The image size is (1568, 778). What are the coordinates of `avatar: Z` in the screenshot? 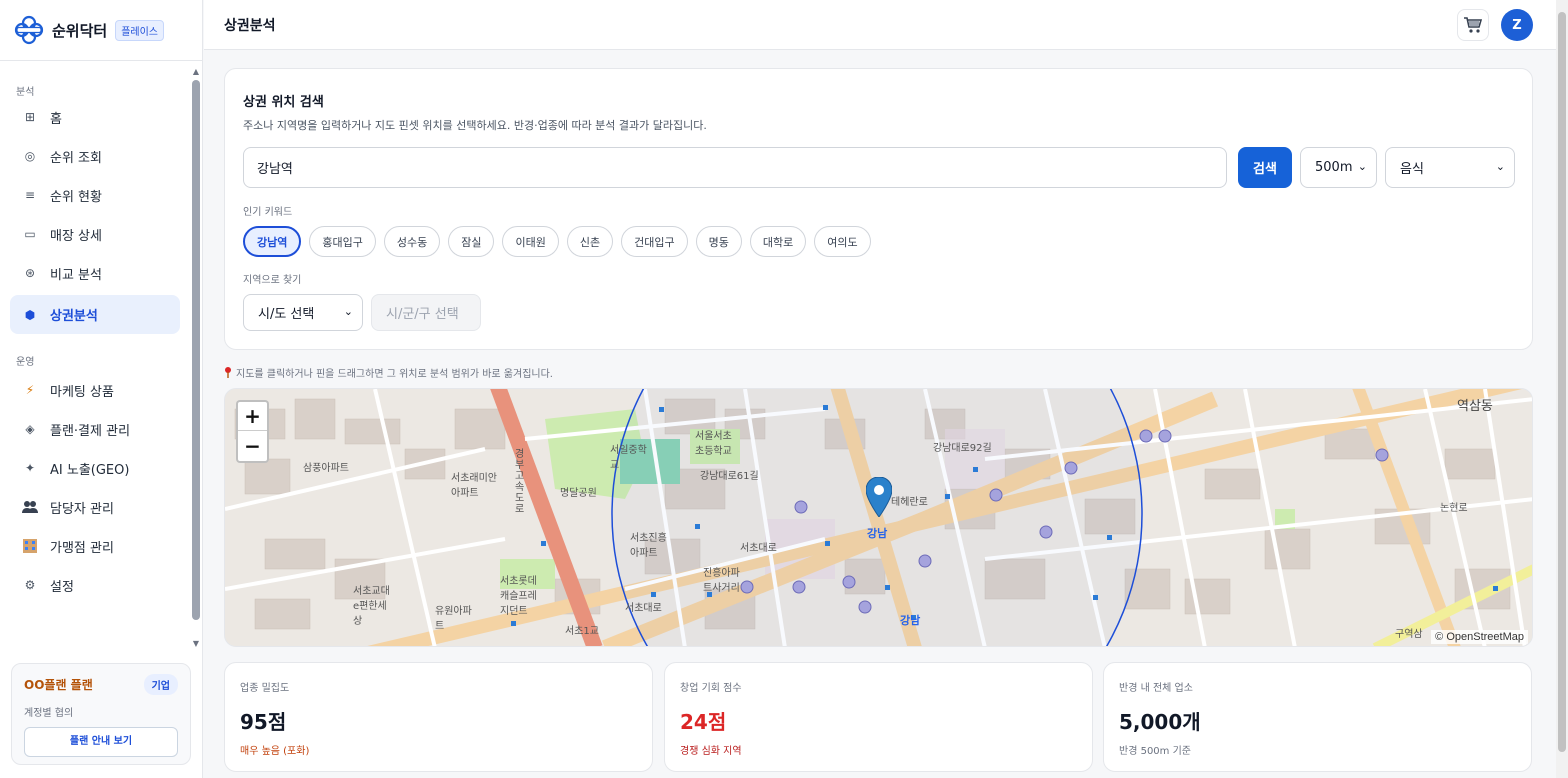 It's located at (1517, 25).